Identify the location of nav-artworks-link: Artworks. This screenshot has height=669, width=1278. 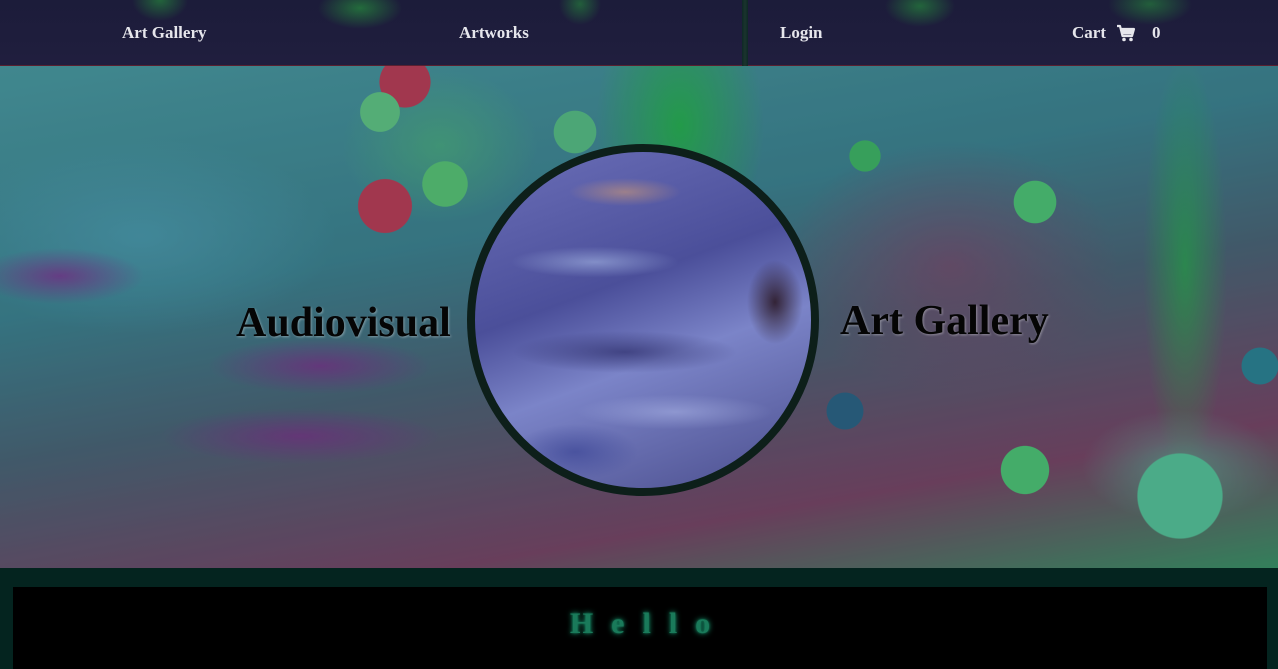
(494, 33).